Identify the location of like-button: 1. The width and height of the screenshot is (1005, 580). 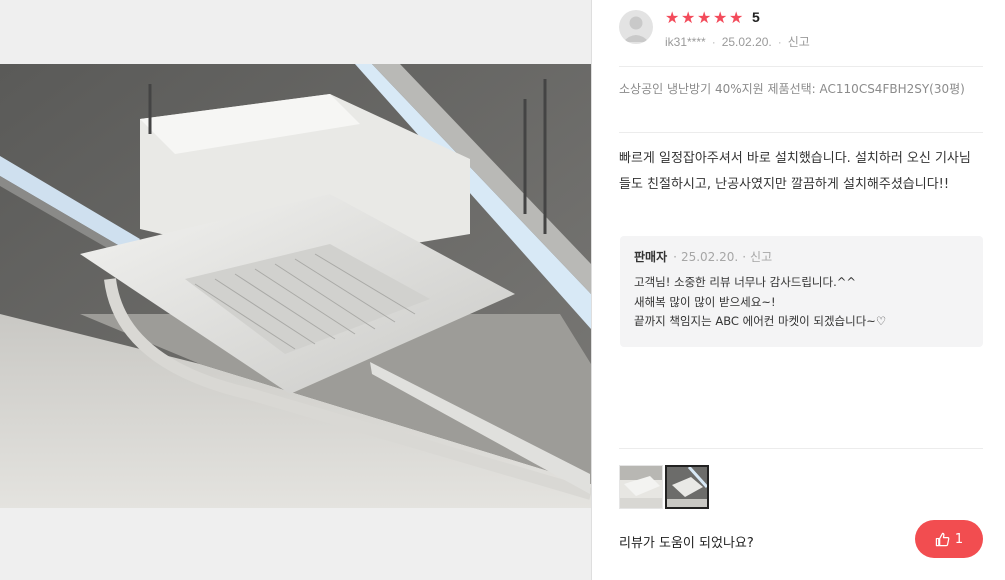
(949, 539).